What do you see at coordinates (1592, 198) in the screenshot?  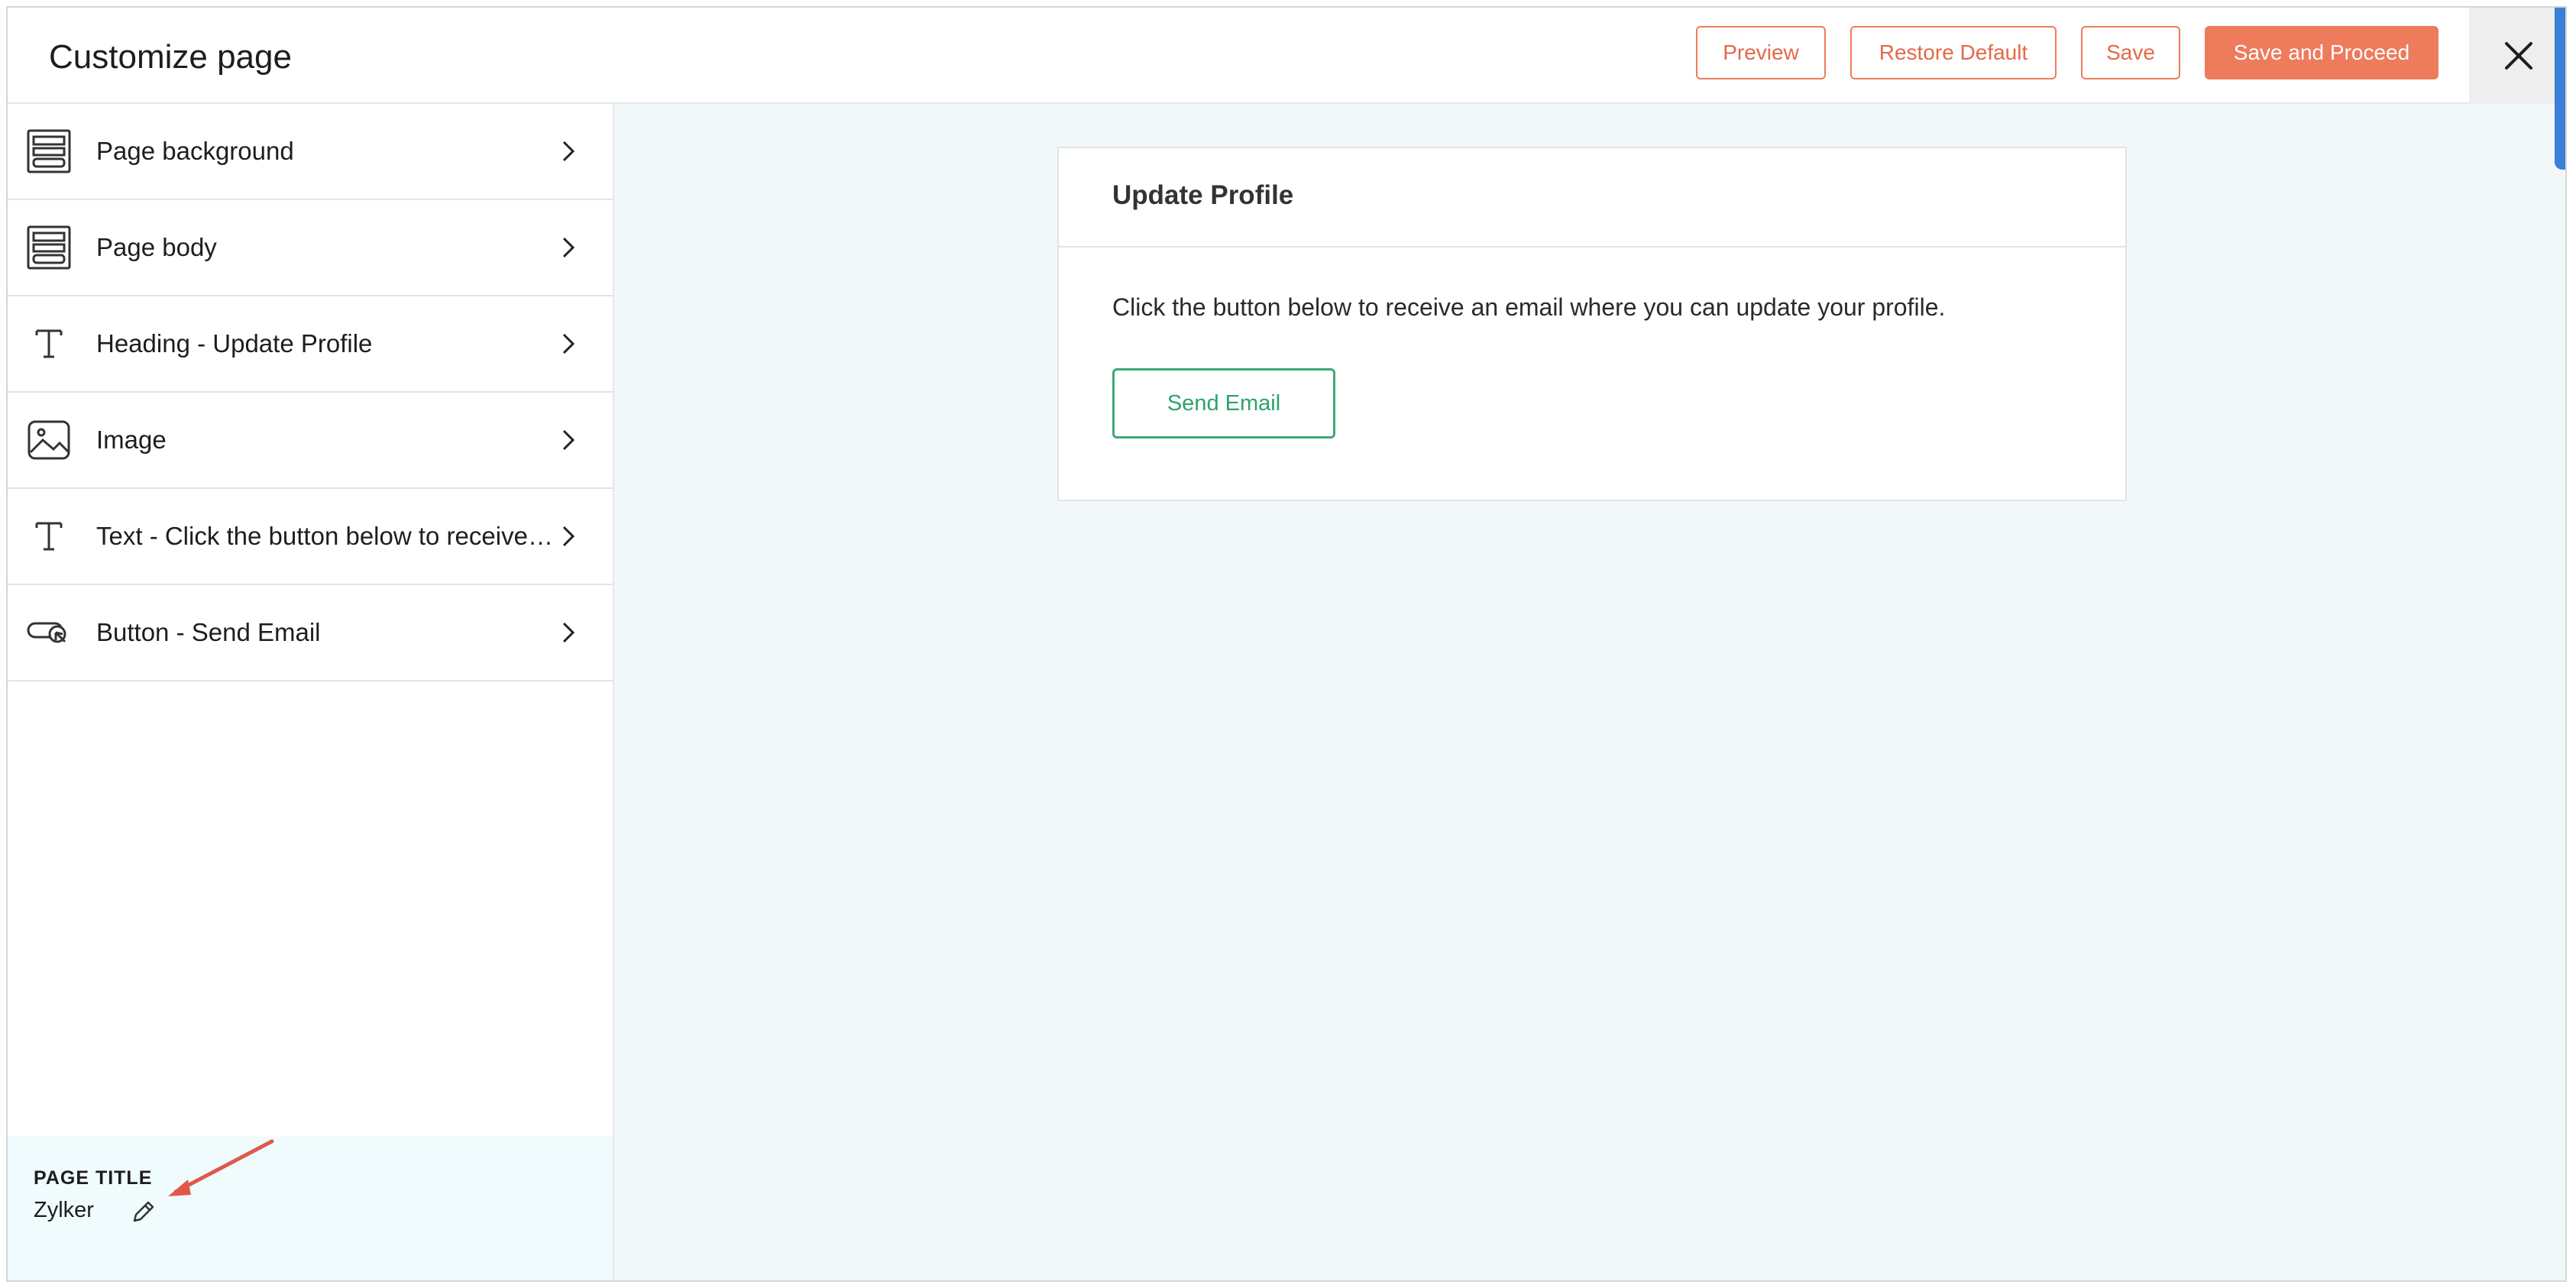 I see `preview-card-header: Update Profile` at bounding box center [1592, 198].